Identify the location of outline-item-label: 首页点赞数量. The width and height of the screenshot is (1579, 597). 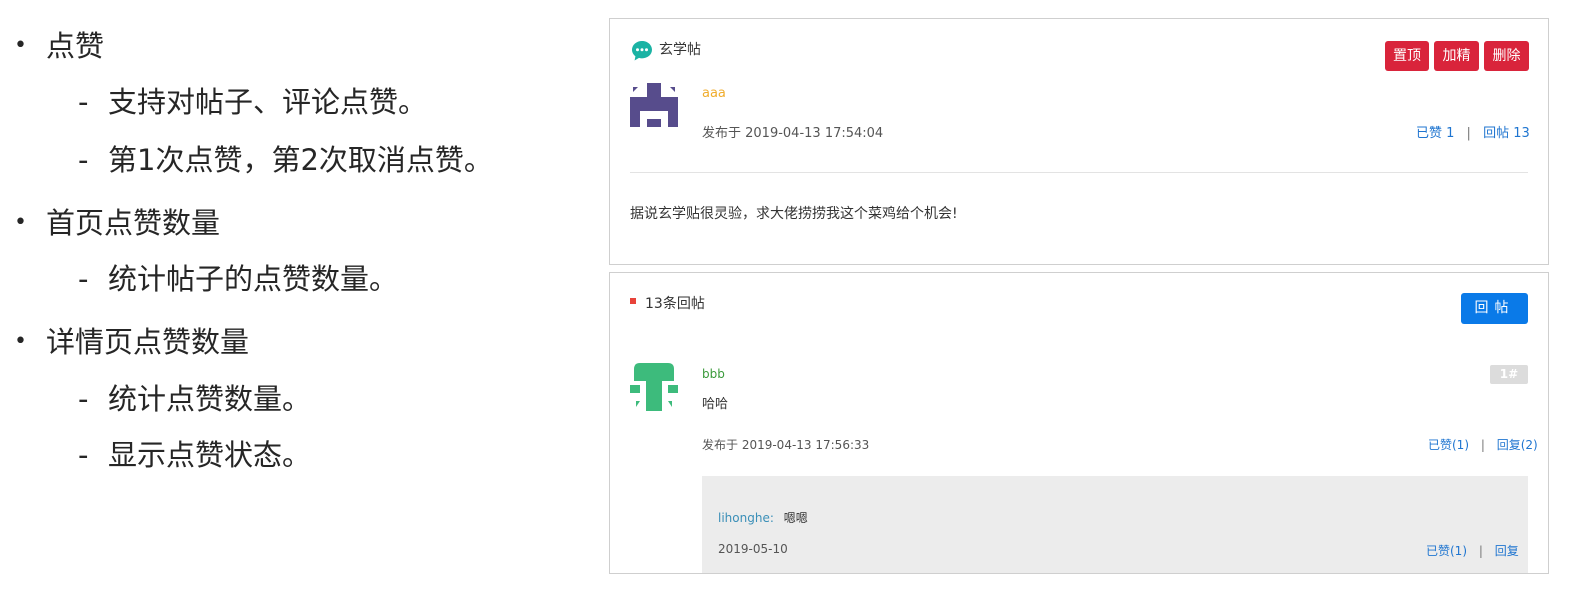
(133, 223).